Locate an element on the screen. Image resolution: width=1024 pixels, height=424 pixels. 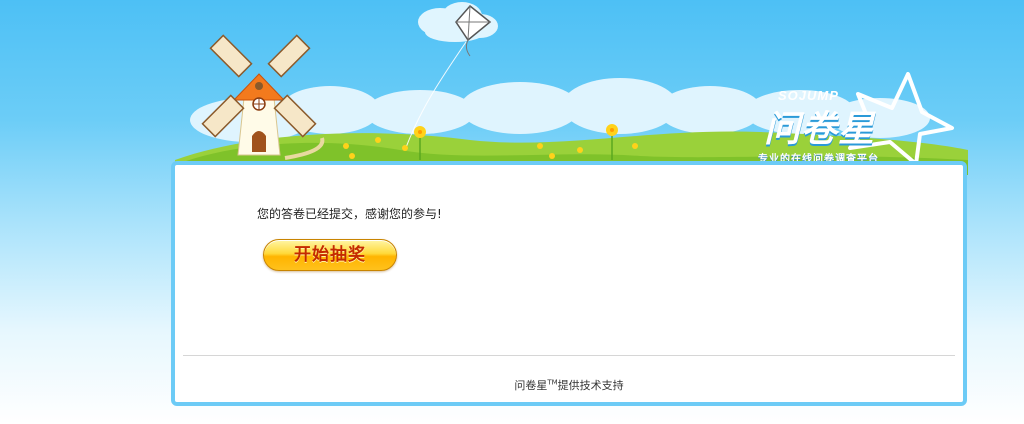
footer-credit: 问卷星TM提供技术支持 is located at coordinates (569, 385).